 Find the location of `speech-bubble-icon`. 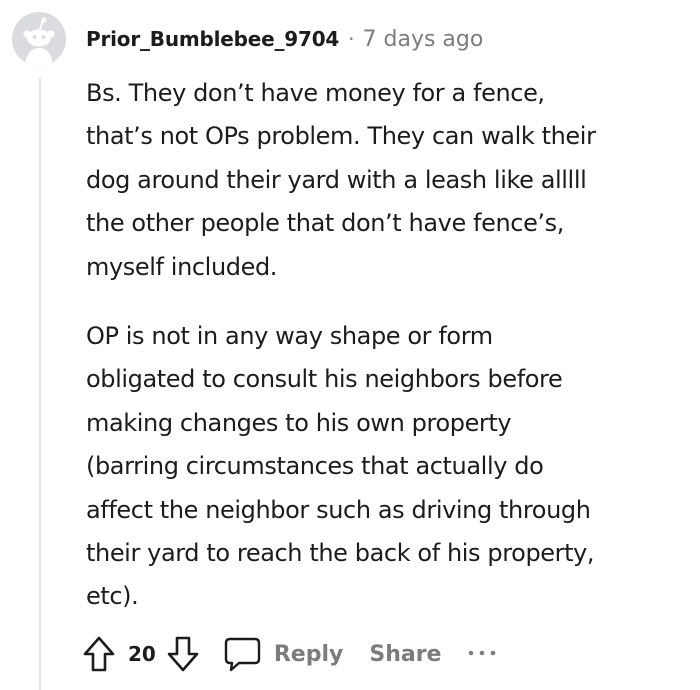

speech-bubble-icon is located at coordinates (242, 654).